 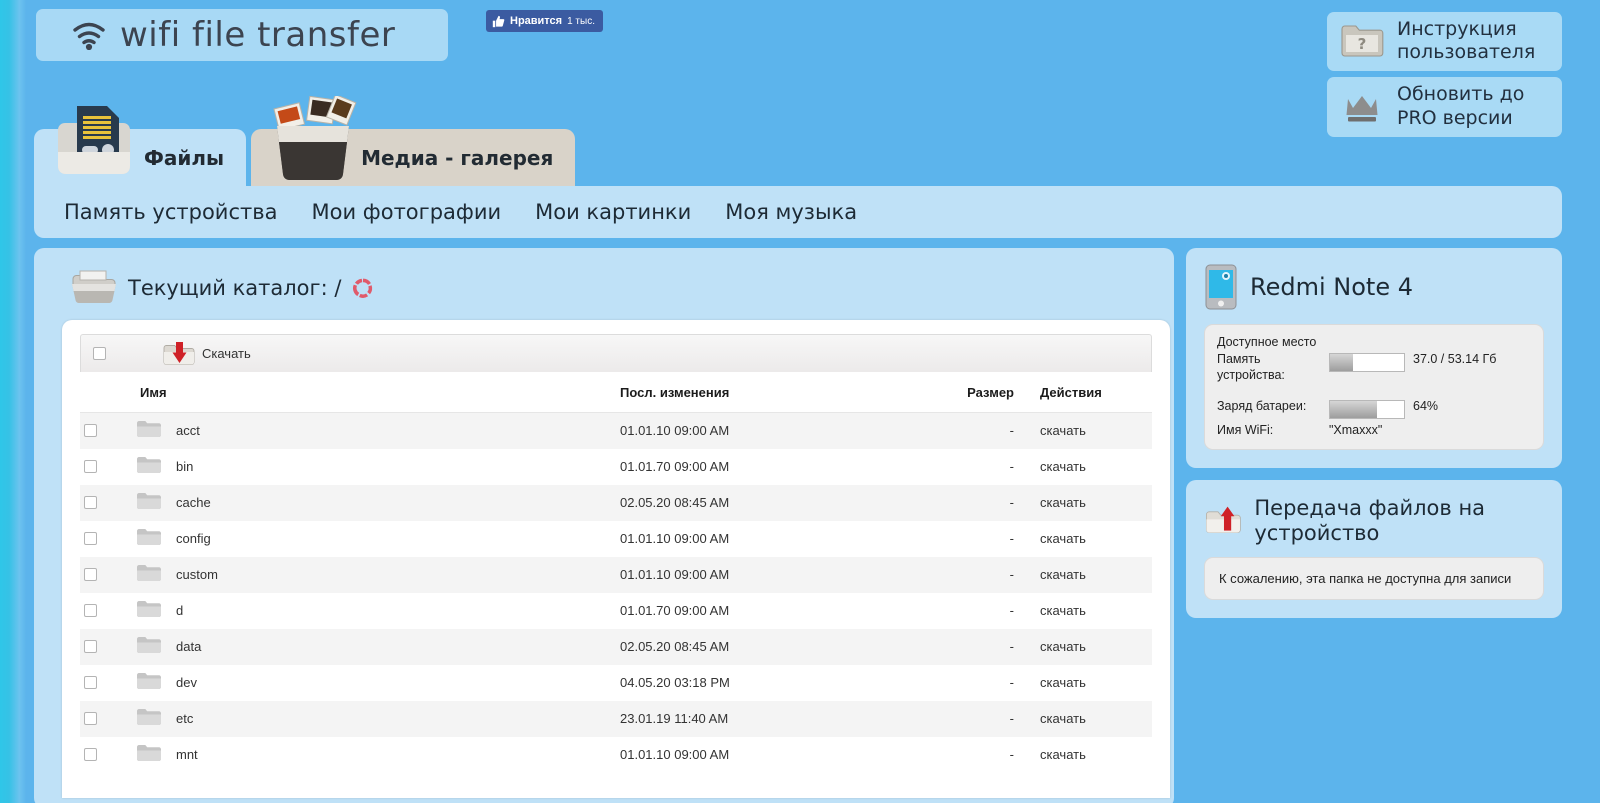 I want to click on row-name: custom, so click(x=197, y=574).